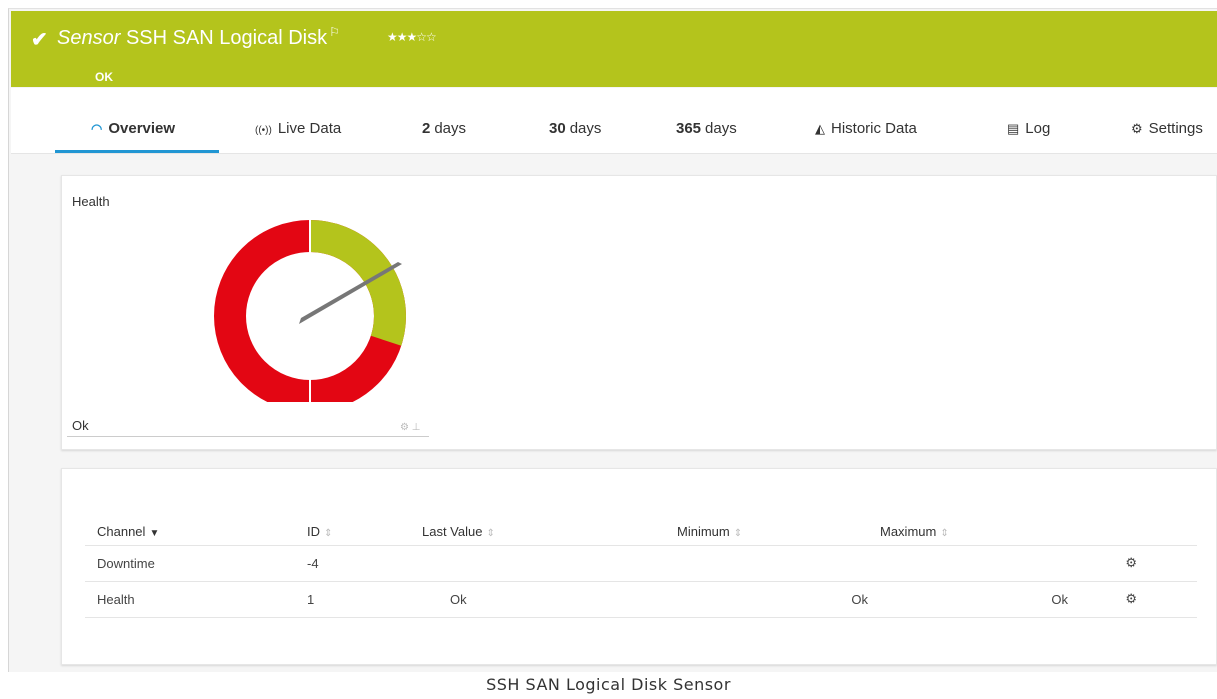  I want to click on health-gauge, so click(310, 307).